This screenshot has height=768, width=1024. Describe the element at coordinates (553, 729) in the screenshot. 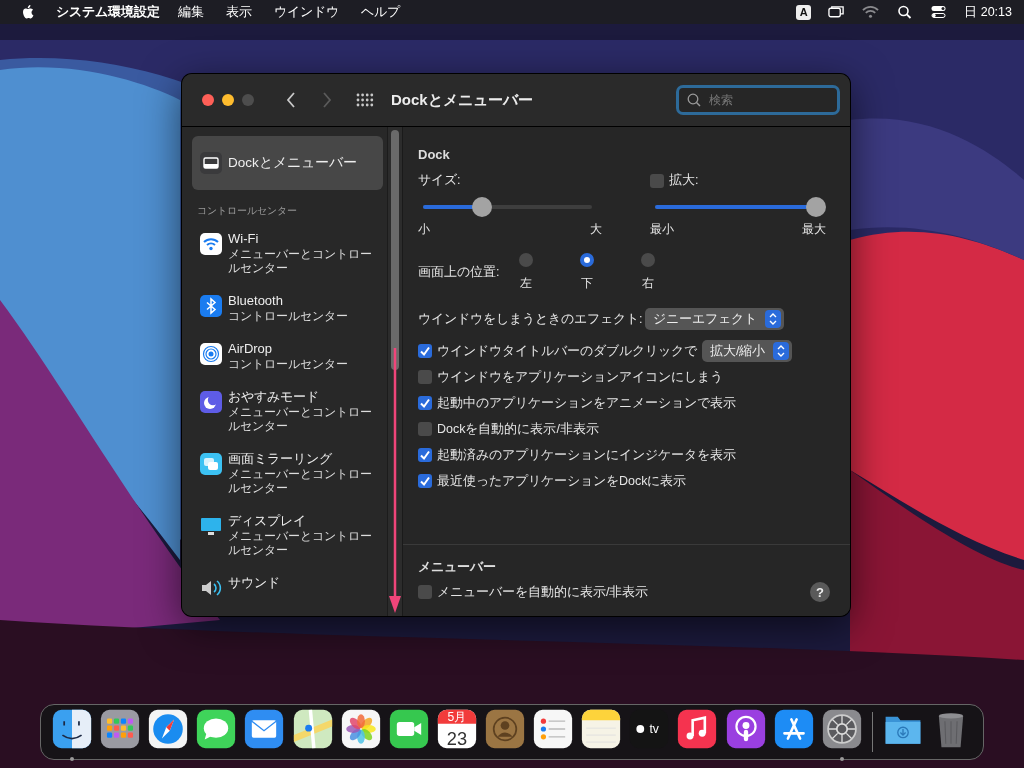

I see `checklist-app-icon` at that location.